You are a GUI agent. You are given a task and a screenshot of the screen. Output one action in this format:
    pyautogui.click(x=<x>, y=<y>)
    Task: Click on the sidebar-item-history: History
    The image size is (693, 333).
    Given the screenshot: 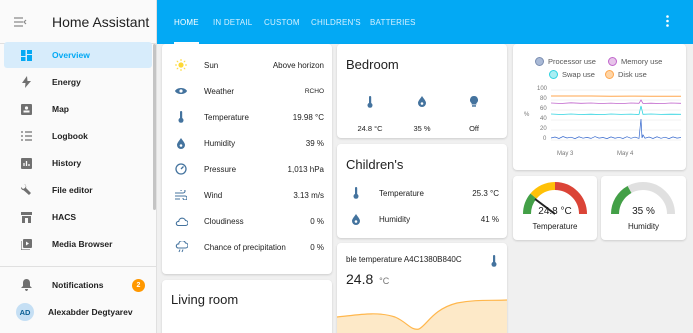 What is the action you would take?
    pyautogui.click(x=78, y=163)
    